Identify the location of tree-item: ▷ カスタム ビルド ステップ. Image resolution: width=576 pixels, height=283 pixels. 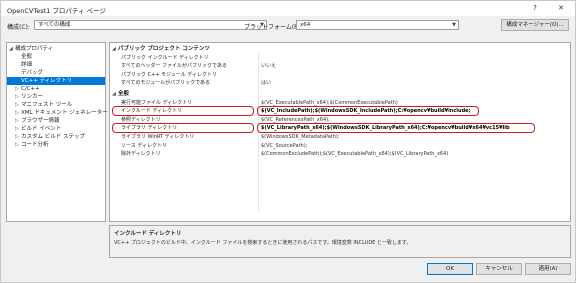
(56, 137).